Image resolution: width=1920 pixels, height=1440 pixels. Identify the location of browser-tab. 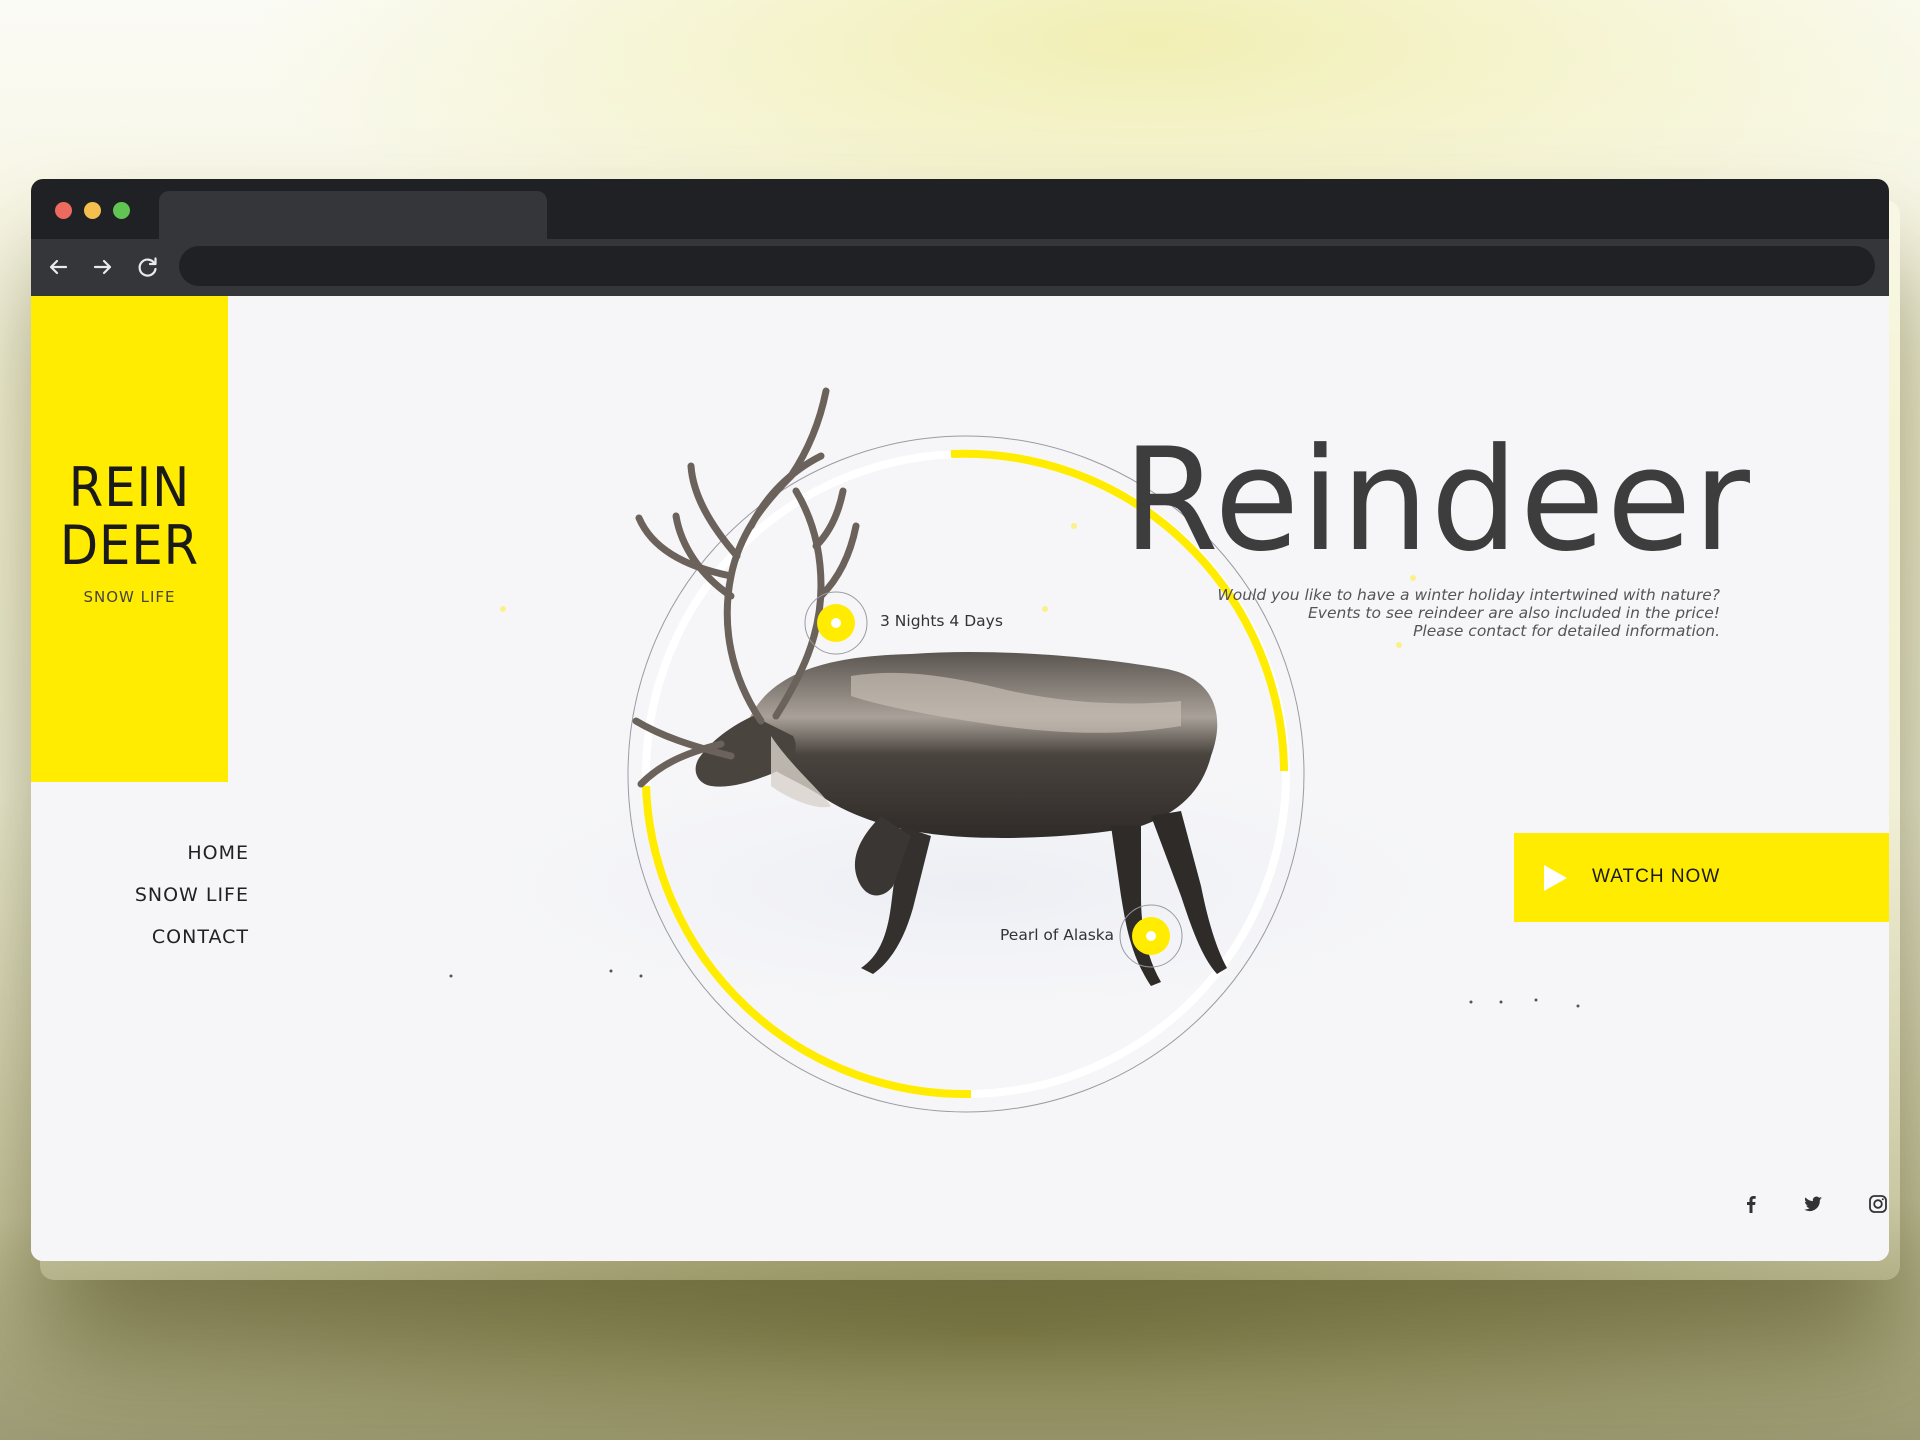
(353, 215).